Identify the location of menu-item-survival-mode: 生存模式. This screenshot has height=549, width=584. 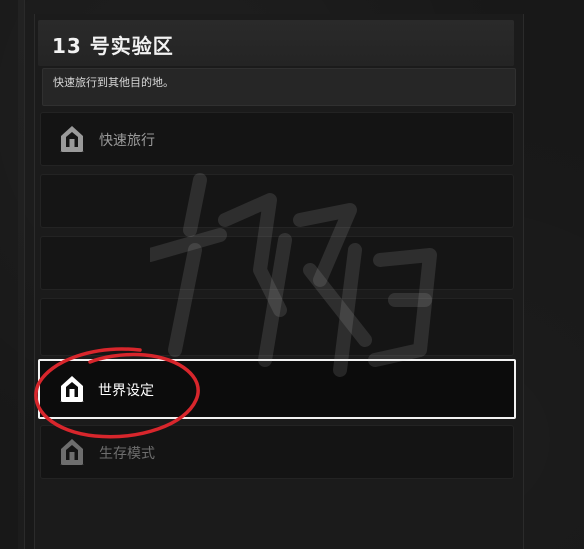
(277, 452).